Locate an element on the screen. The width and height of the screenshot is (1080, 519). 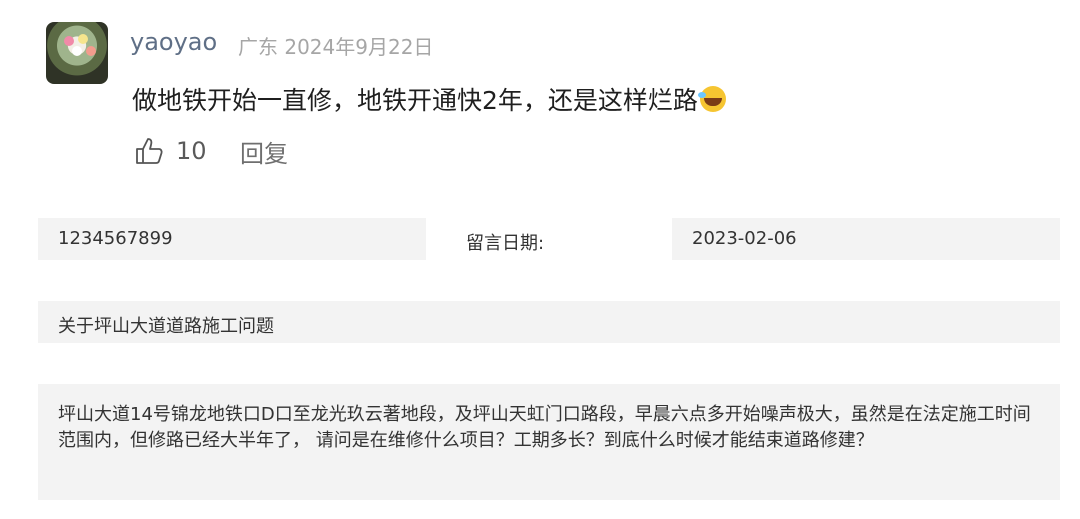
date-value-field: 2023-02-06 is located at coordinates (866, 239).